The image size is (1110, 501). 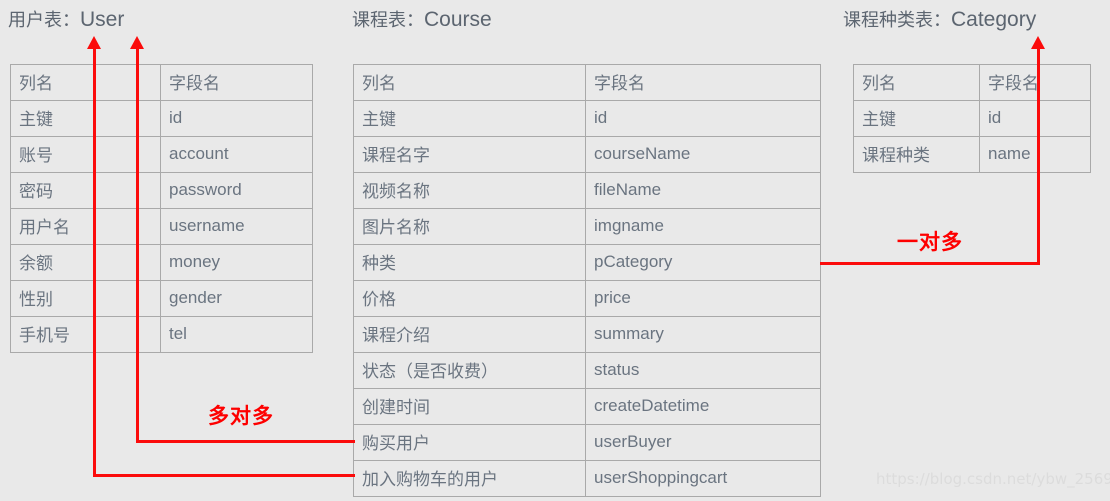 I want to click on category-table-title-cn: 课程种类表：, so click(x=897, y=20).